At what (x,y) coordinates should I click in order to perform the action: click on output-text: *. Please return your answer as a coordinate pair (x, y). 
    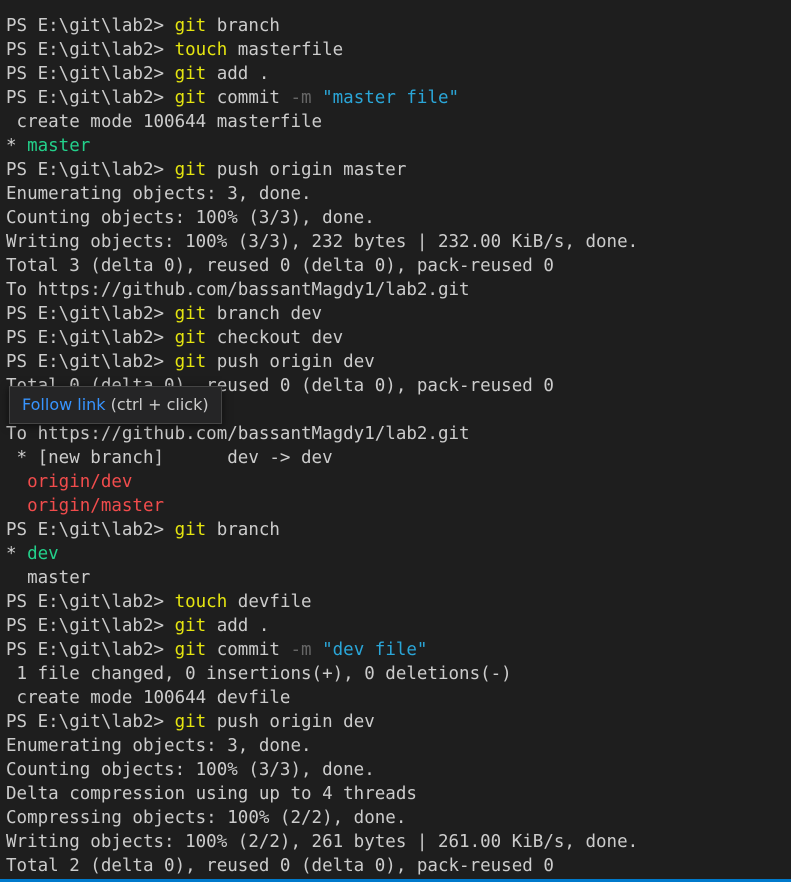
    Looking at the image, I should click on (17, 554).